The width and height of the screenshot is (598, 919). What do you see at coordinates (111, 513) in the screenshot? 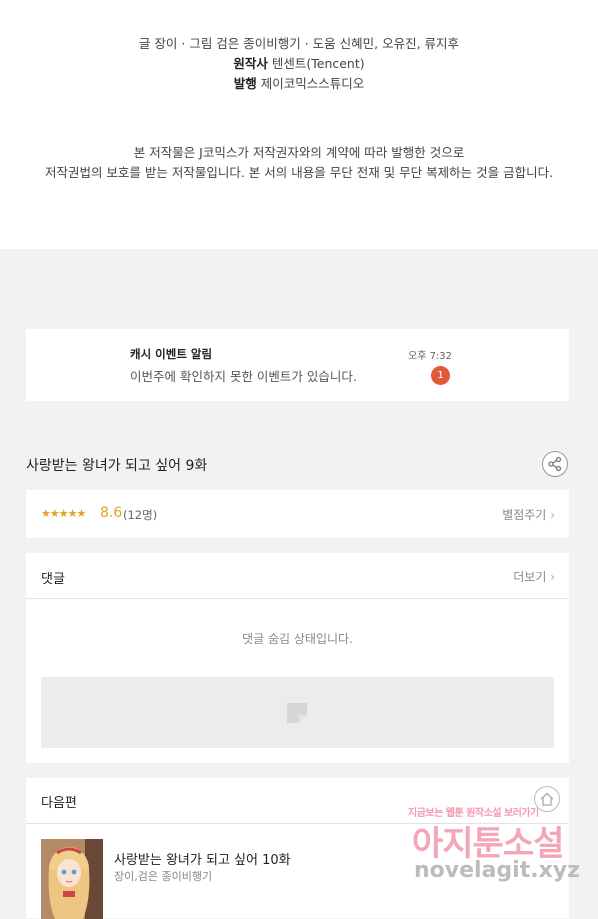
I see `rating-score: 8.6` at bounding box center [111, 513].